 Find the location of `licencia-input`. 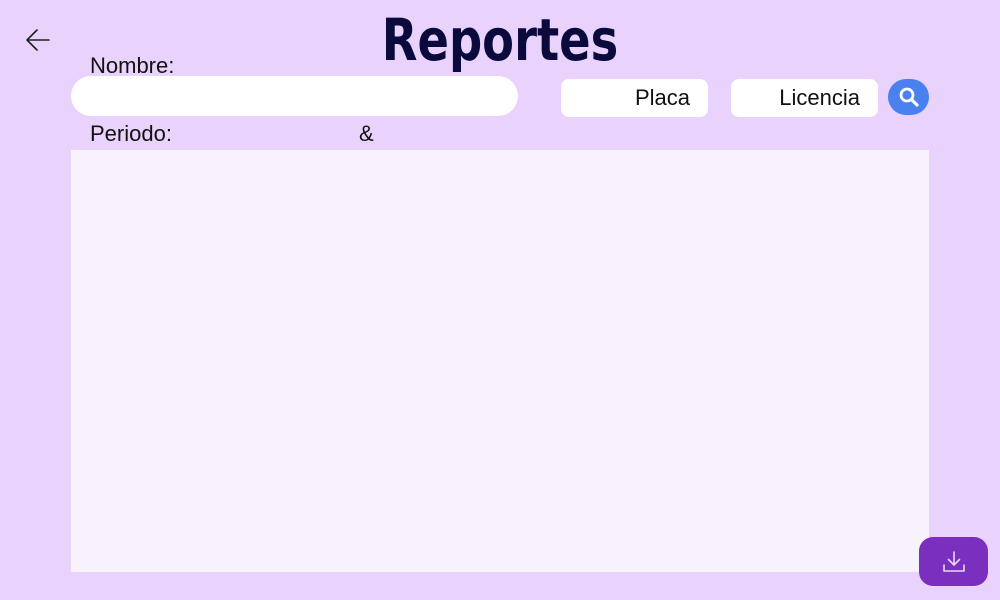

licencia-input is located at coordinates (804, 98).